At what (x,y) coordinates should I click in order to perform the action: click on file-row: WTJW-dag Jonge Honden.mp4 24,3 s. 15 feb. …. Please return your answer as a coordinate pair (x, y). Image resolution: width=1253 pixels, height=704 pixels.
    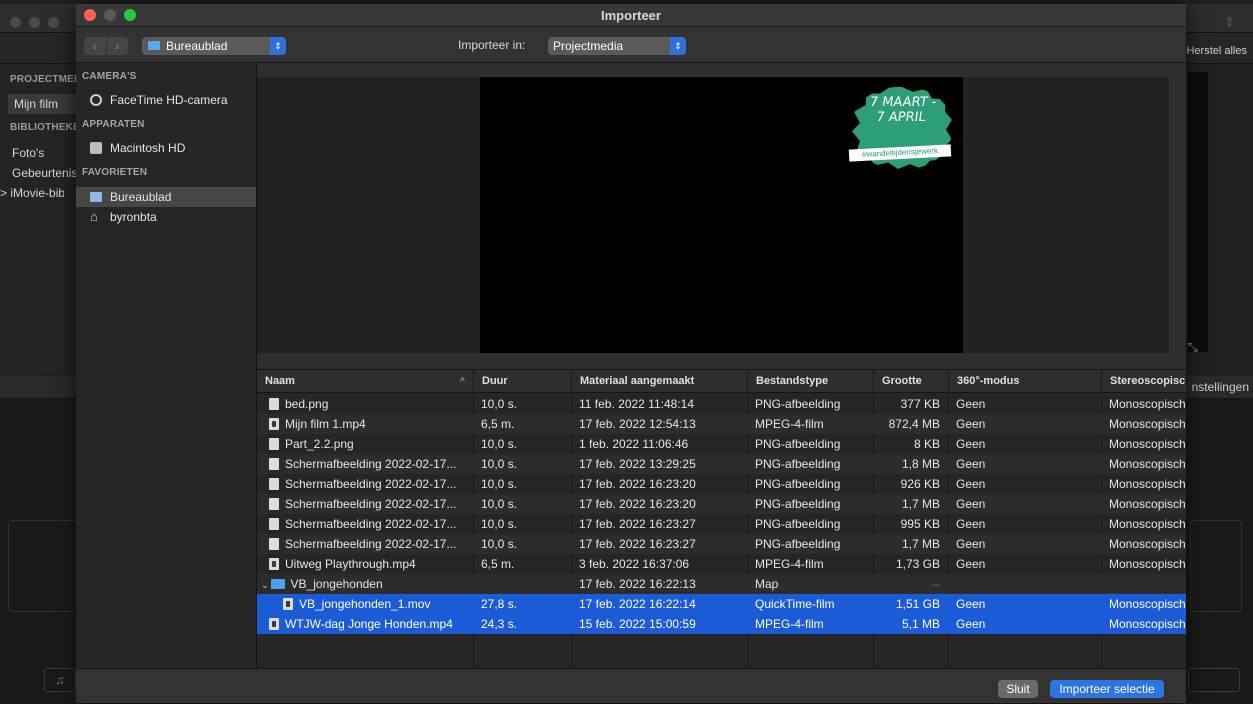
    Looking at the image, I should click on (721, 624).